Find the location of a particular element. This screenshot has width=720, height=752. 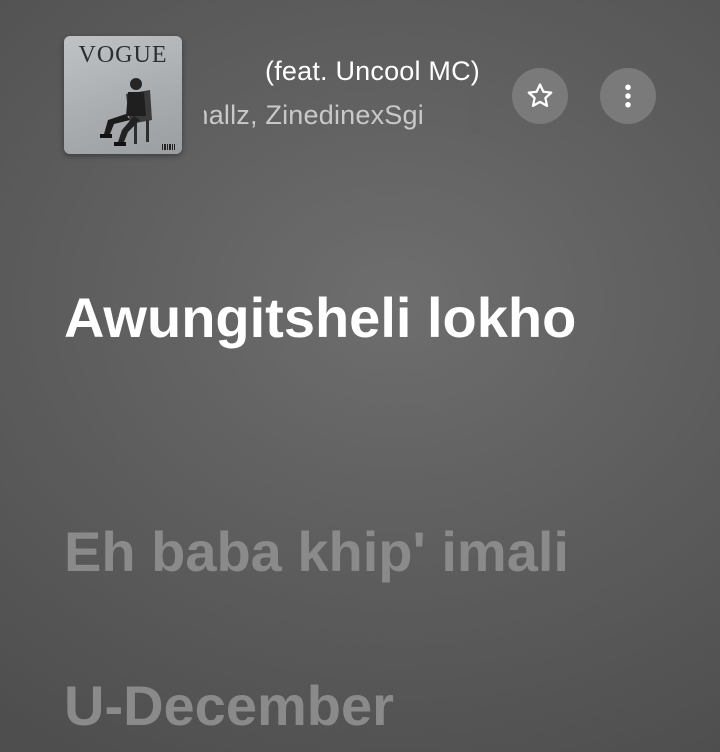

lyric-line-upcoming: Eh baba khip' imali is located at coordinates (374, 552).